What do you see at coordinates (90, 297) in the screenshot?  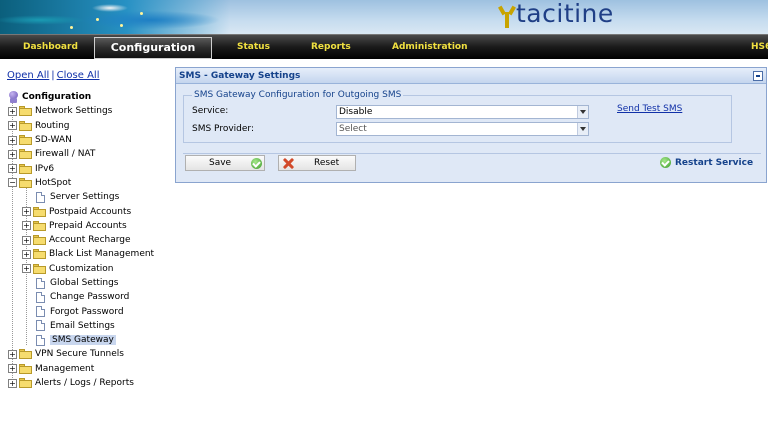 I see `tree-item-label: Change Password` at bounding box center [90, 297].